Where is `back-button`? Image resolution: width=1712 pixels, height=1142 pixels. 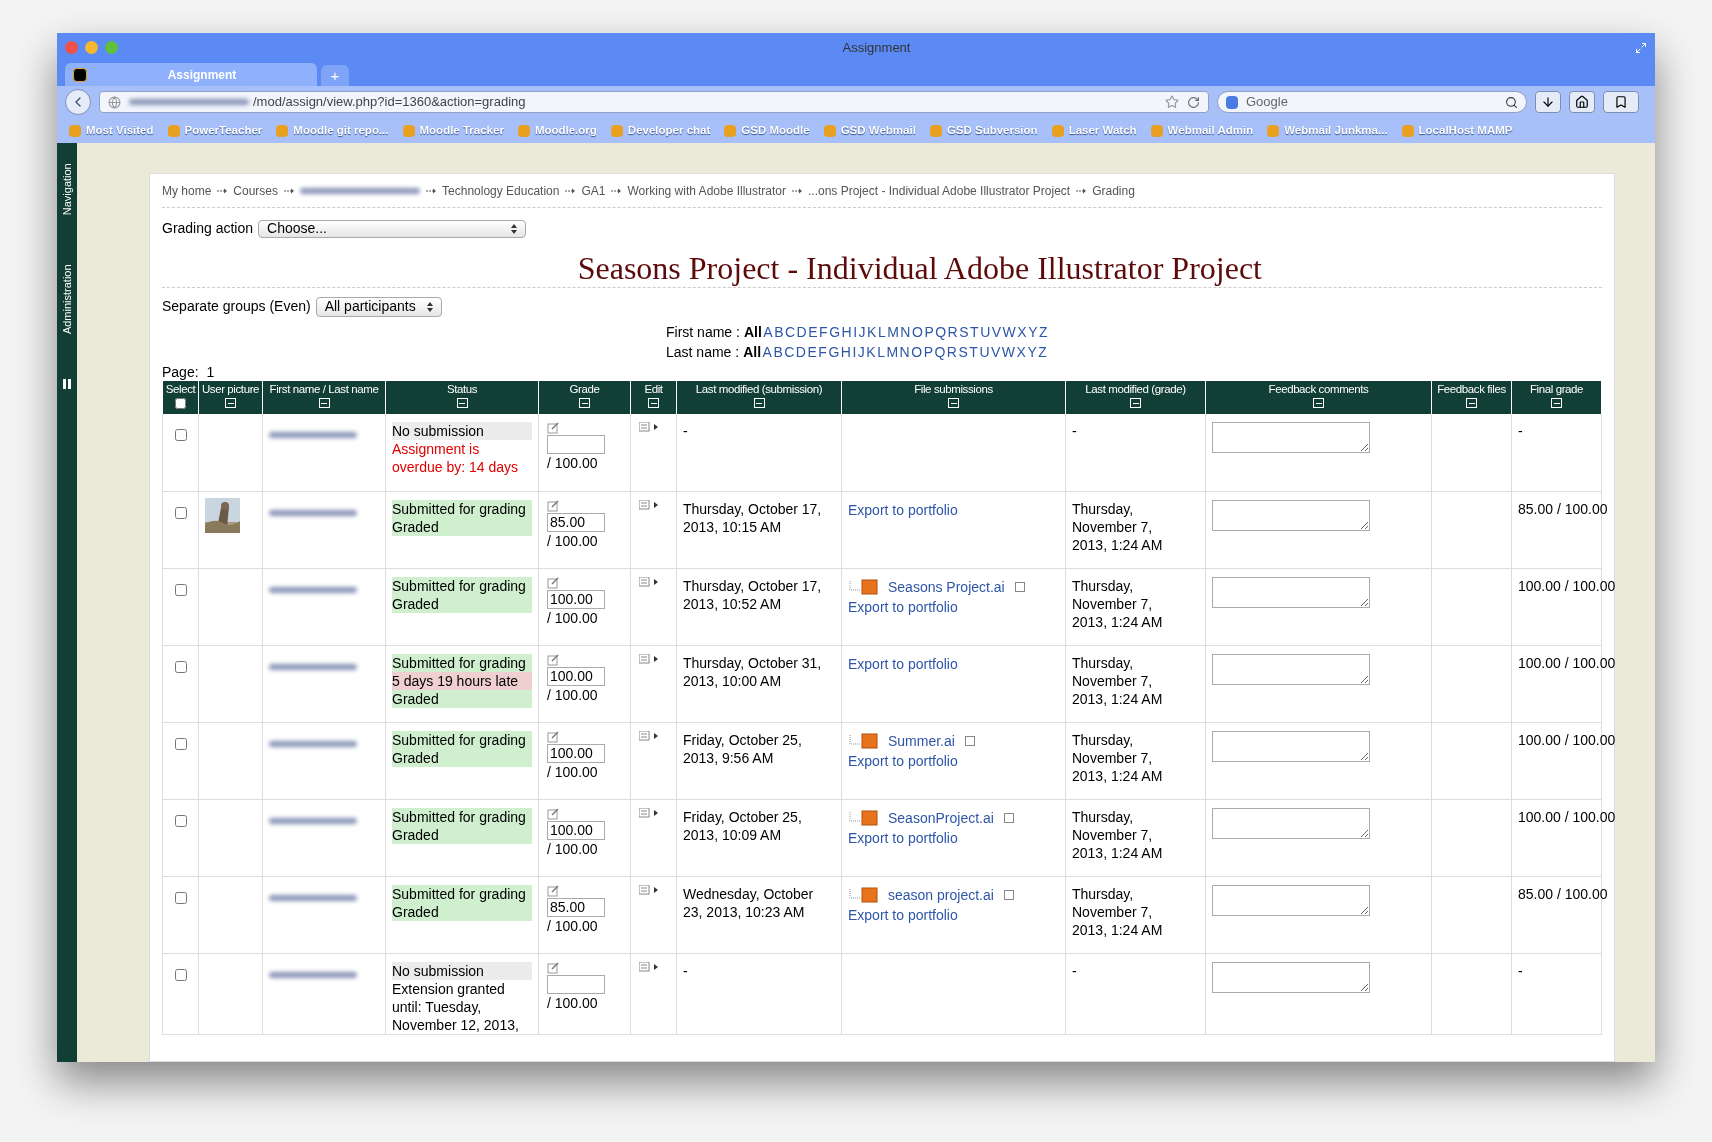
back-button is located at coordinates (78, 102).